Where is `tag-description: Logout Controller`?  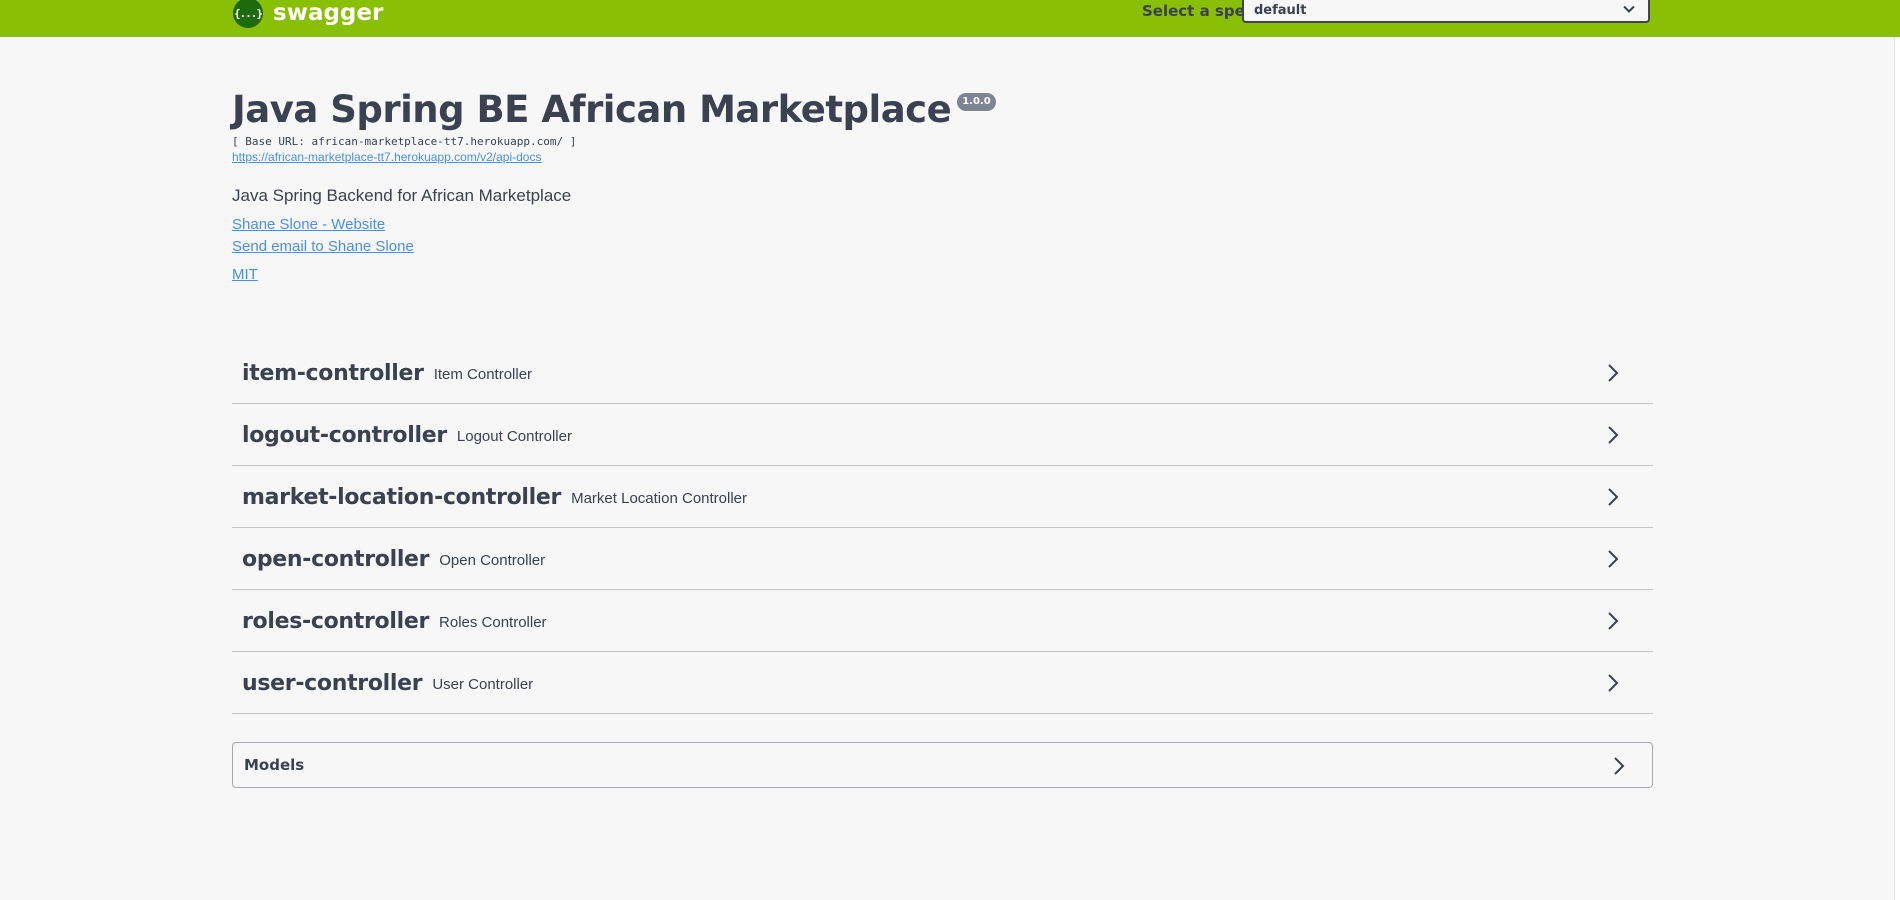
tag-description: Logout Controller is located at coordinates (514, 436).